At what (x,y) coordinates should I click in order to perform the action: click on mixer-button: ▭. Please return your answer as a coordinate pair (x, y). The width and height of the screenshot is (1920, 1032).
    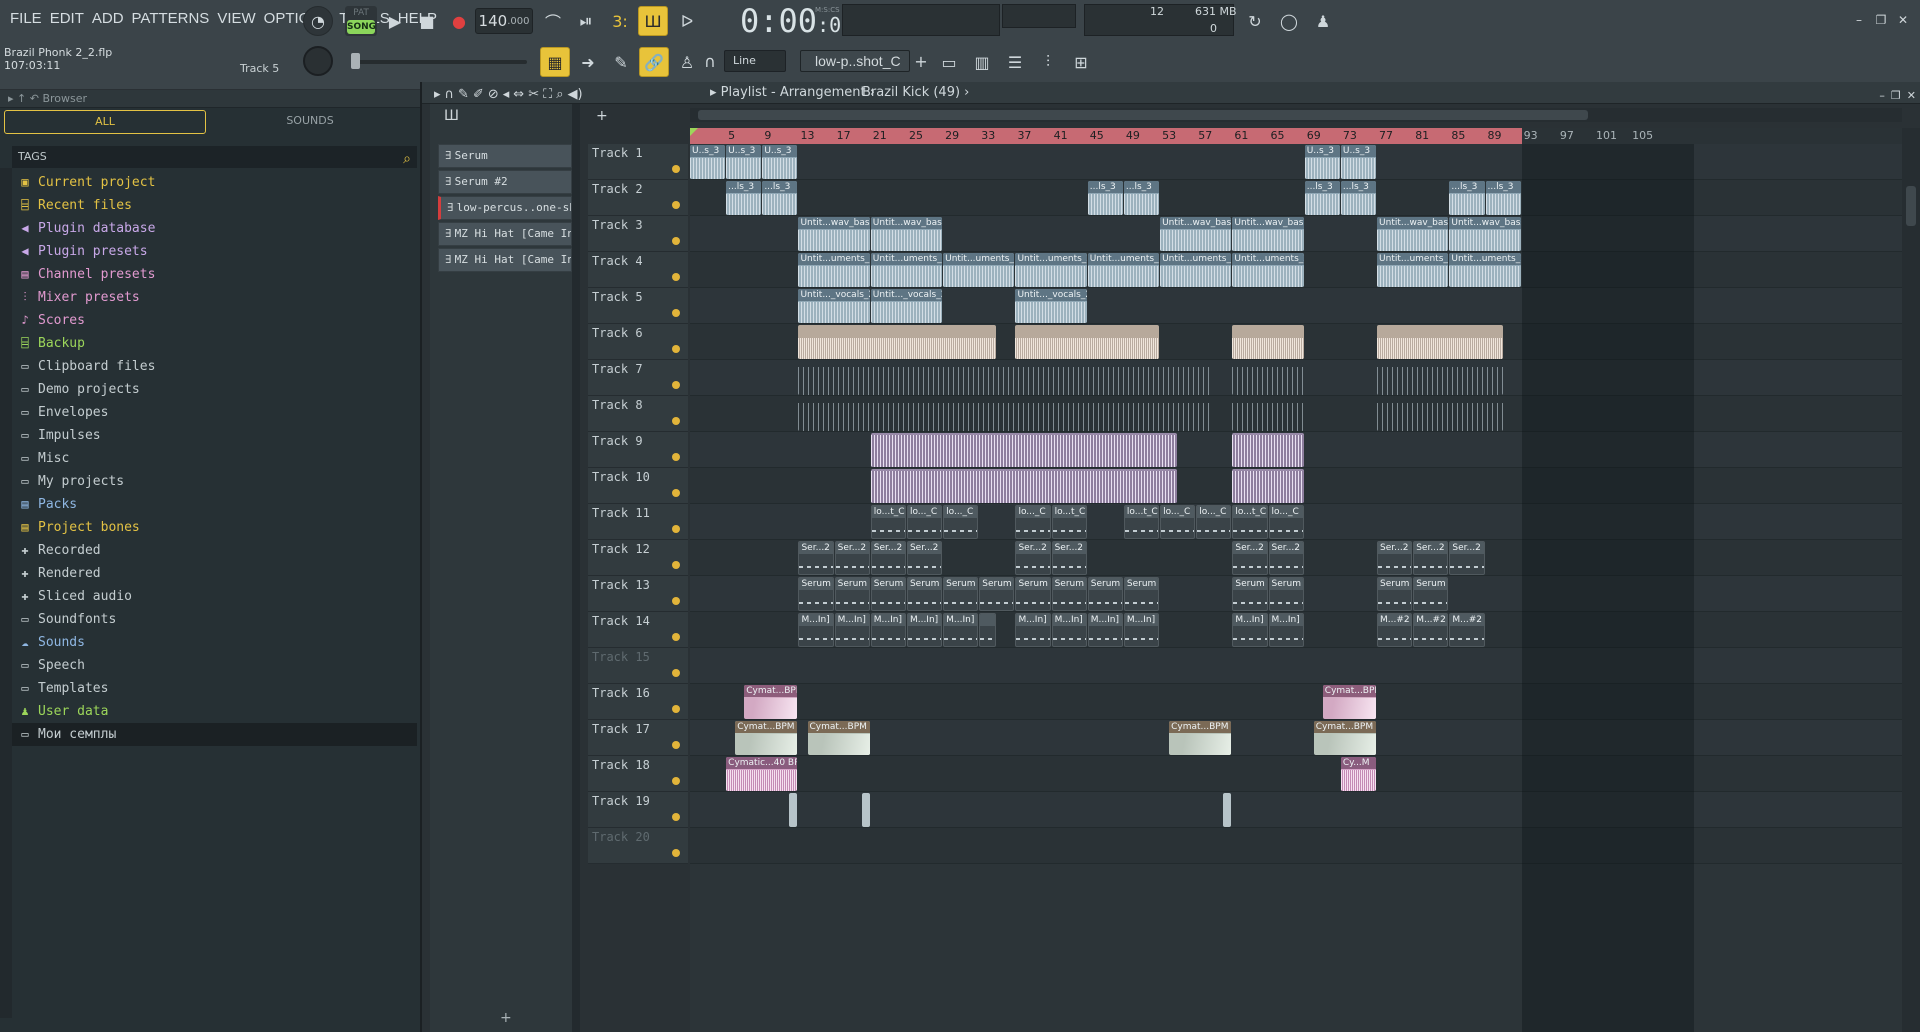
    Looking at the image, I should click on (949, 62).